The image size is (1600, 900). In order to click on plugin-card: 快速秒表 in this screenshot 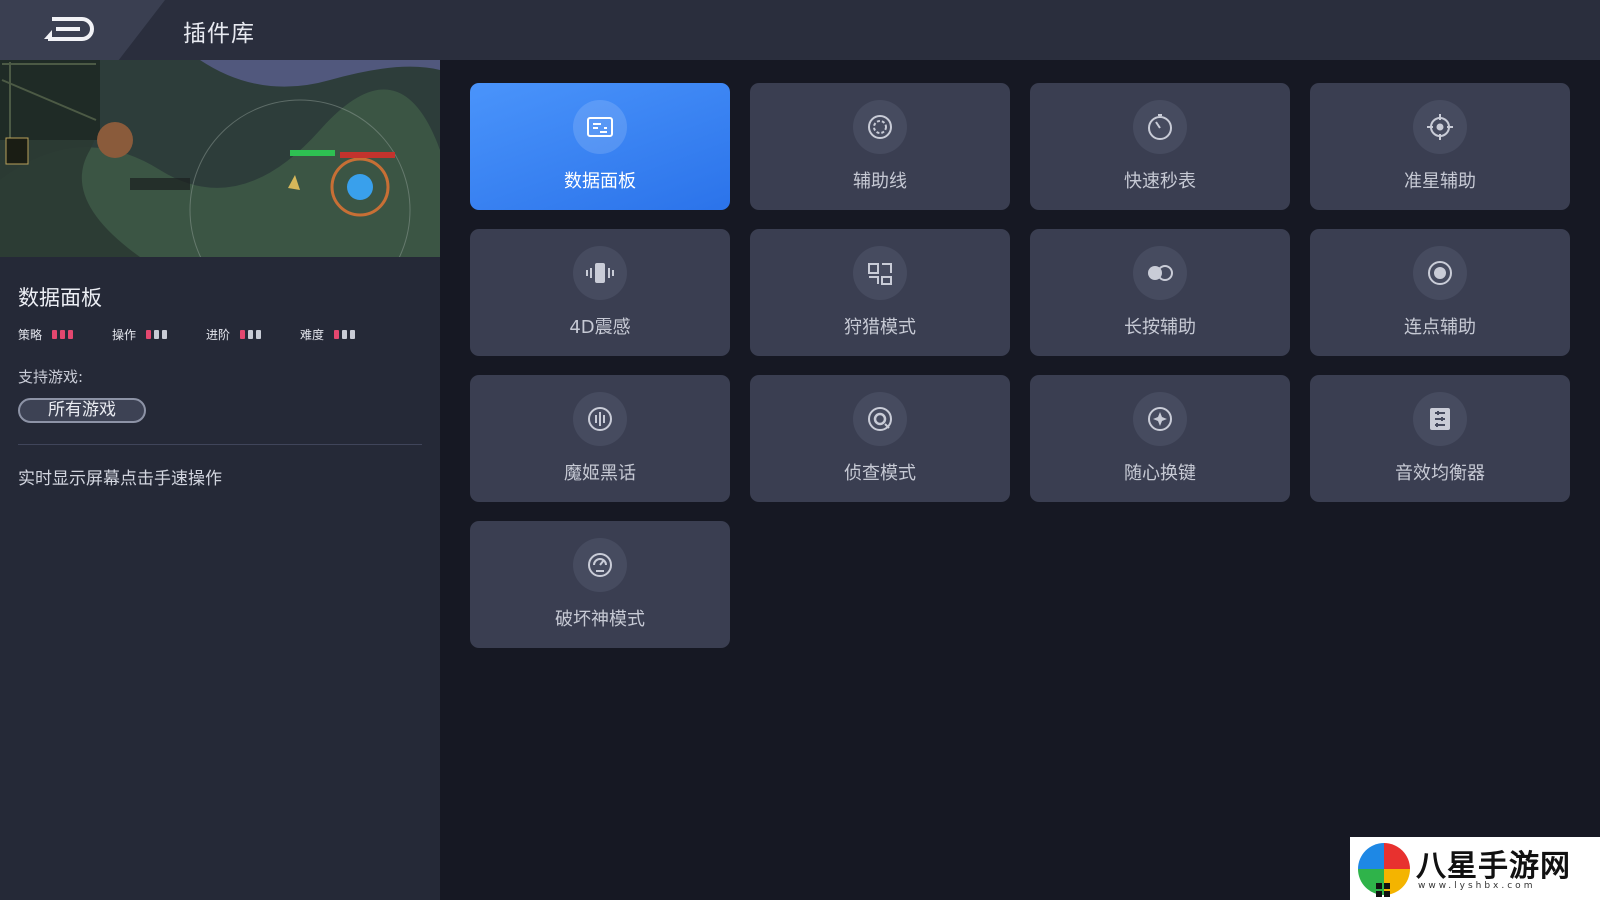, I will do `click(1160, 146)`.